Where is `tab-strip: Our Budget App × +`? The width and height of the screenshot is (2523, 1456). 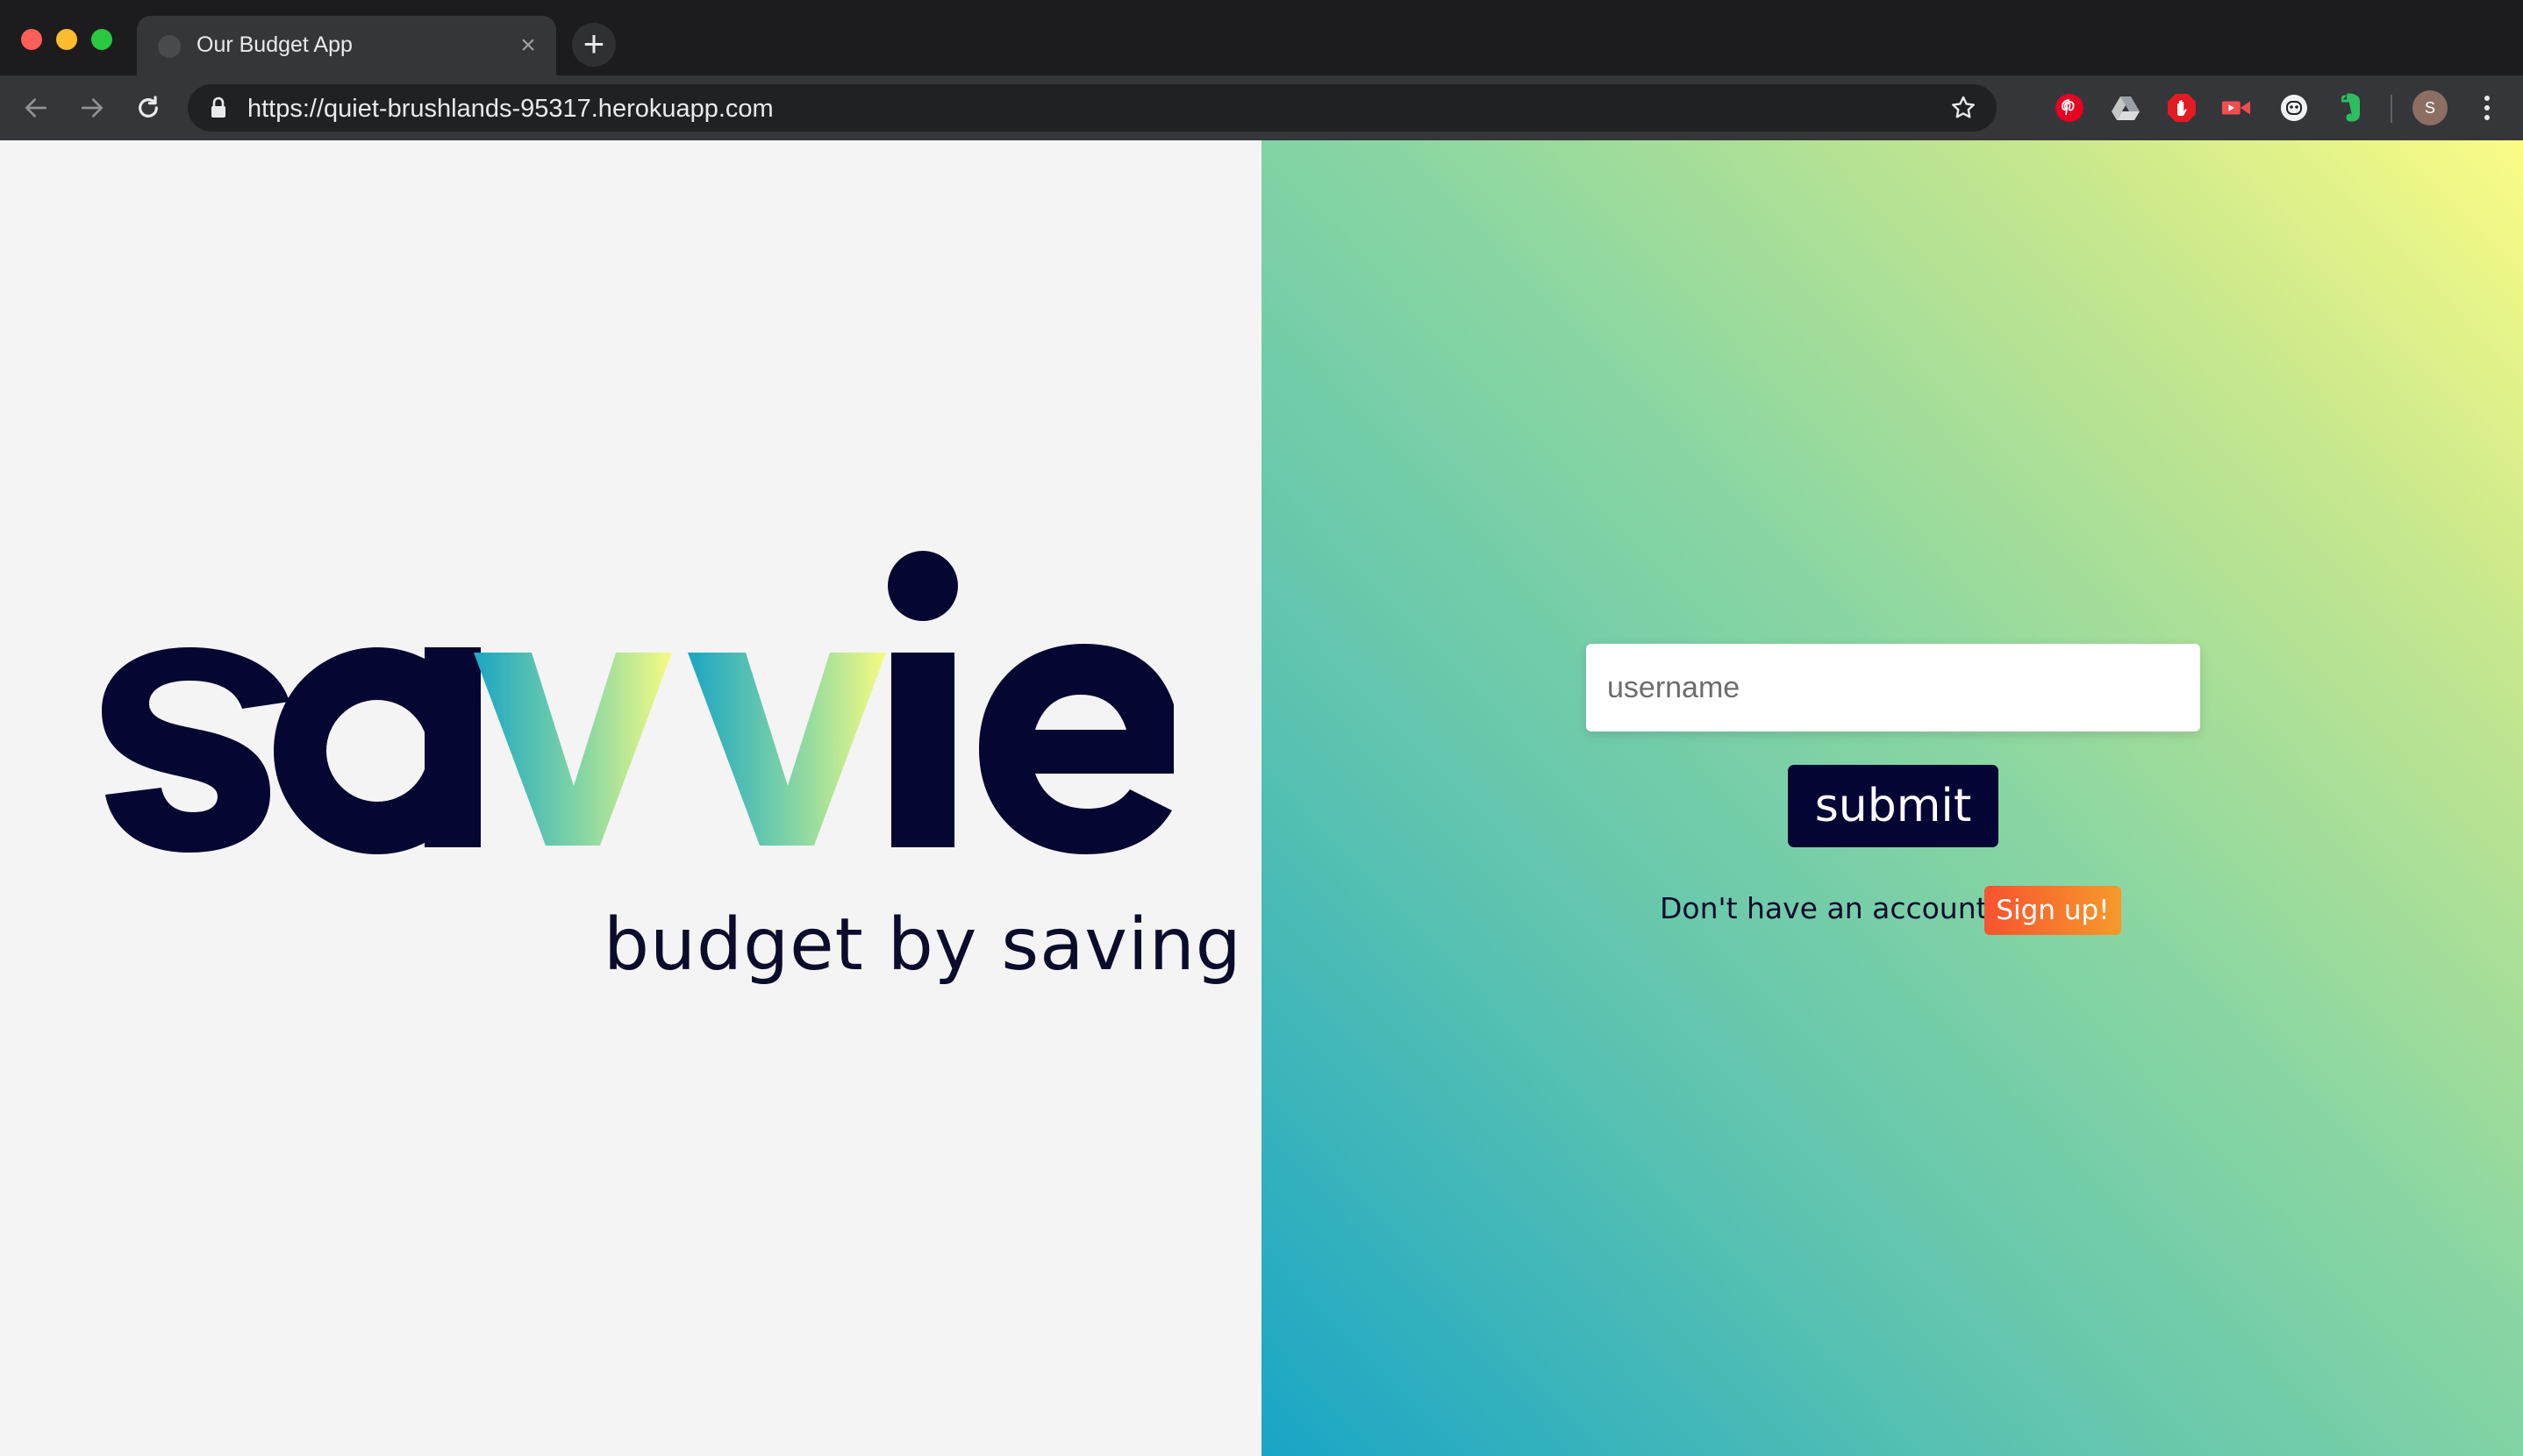
tab-strip: Our Budget App × + is located at coordinates (1261, 37).